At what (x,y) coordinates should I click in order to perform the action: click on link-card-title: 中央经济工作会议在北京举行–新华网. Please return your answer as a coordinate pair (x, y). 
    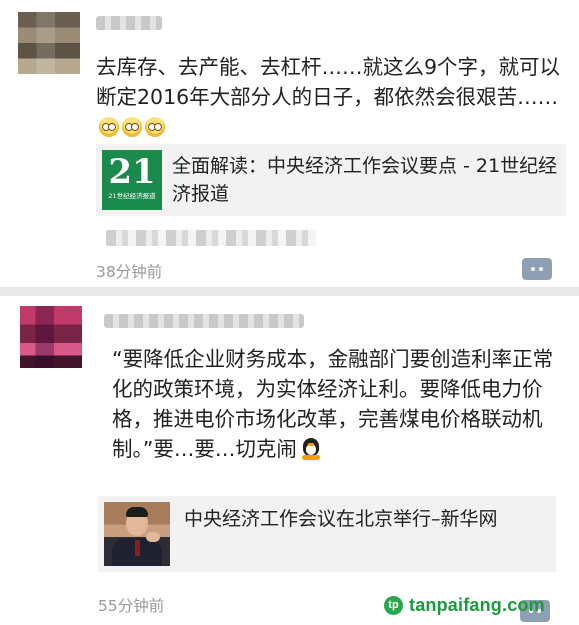
    Looking at the image, I should click on (341, 519).